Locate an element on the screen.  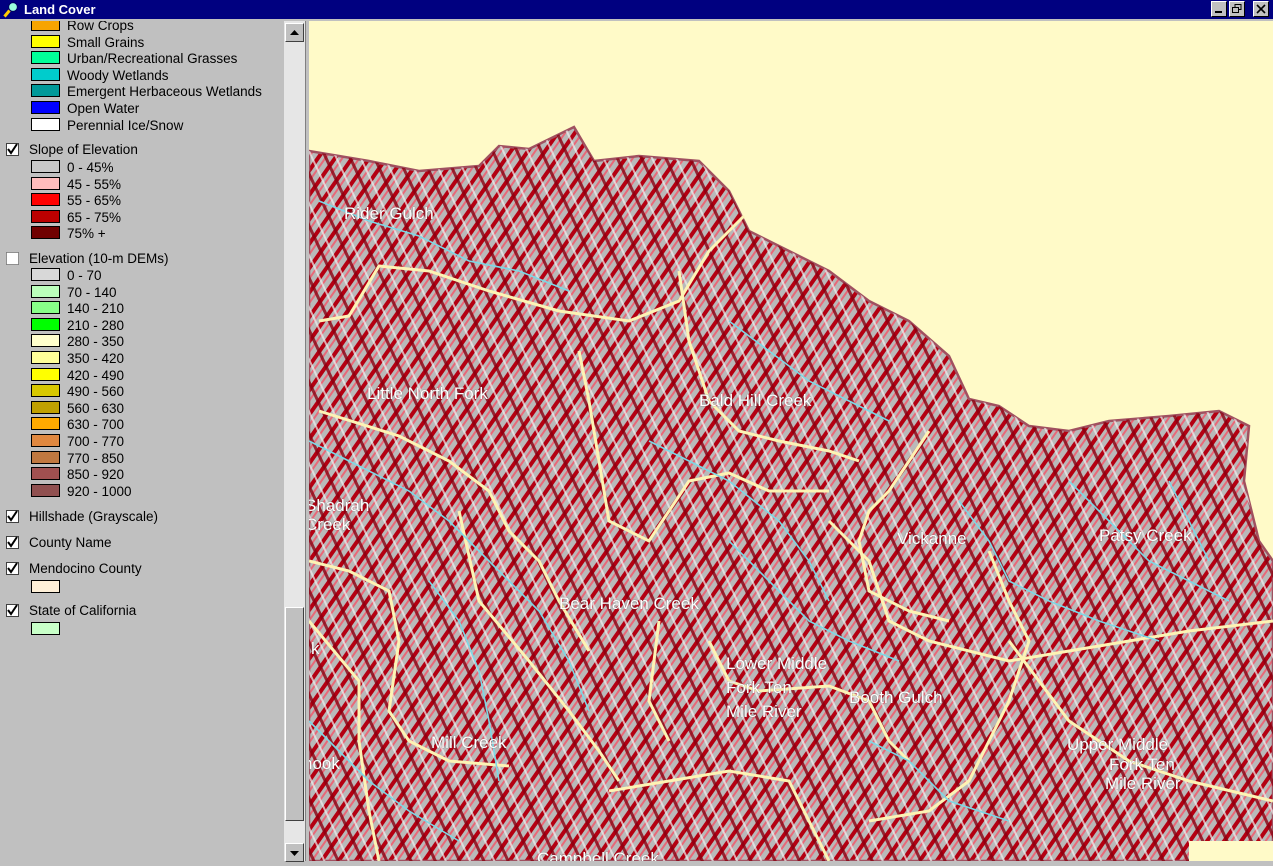
restore-button is located at coordinates (1237, 9).